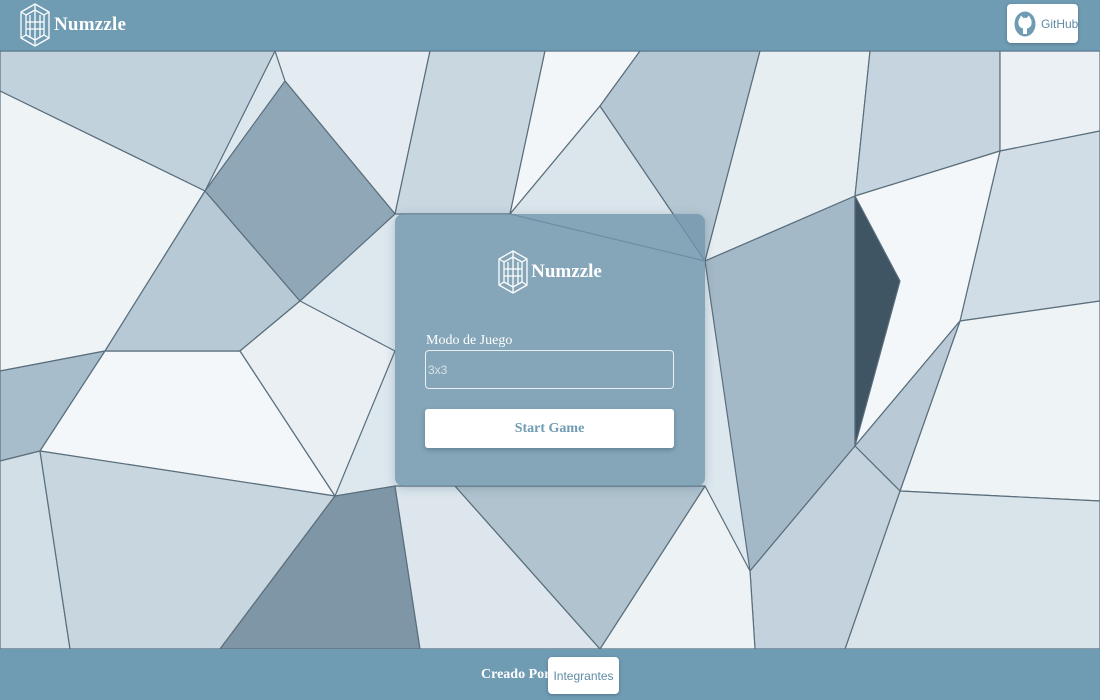 The image size is (1100, 700). I want to click on brand-link: Numzzle, so click(73, 25).